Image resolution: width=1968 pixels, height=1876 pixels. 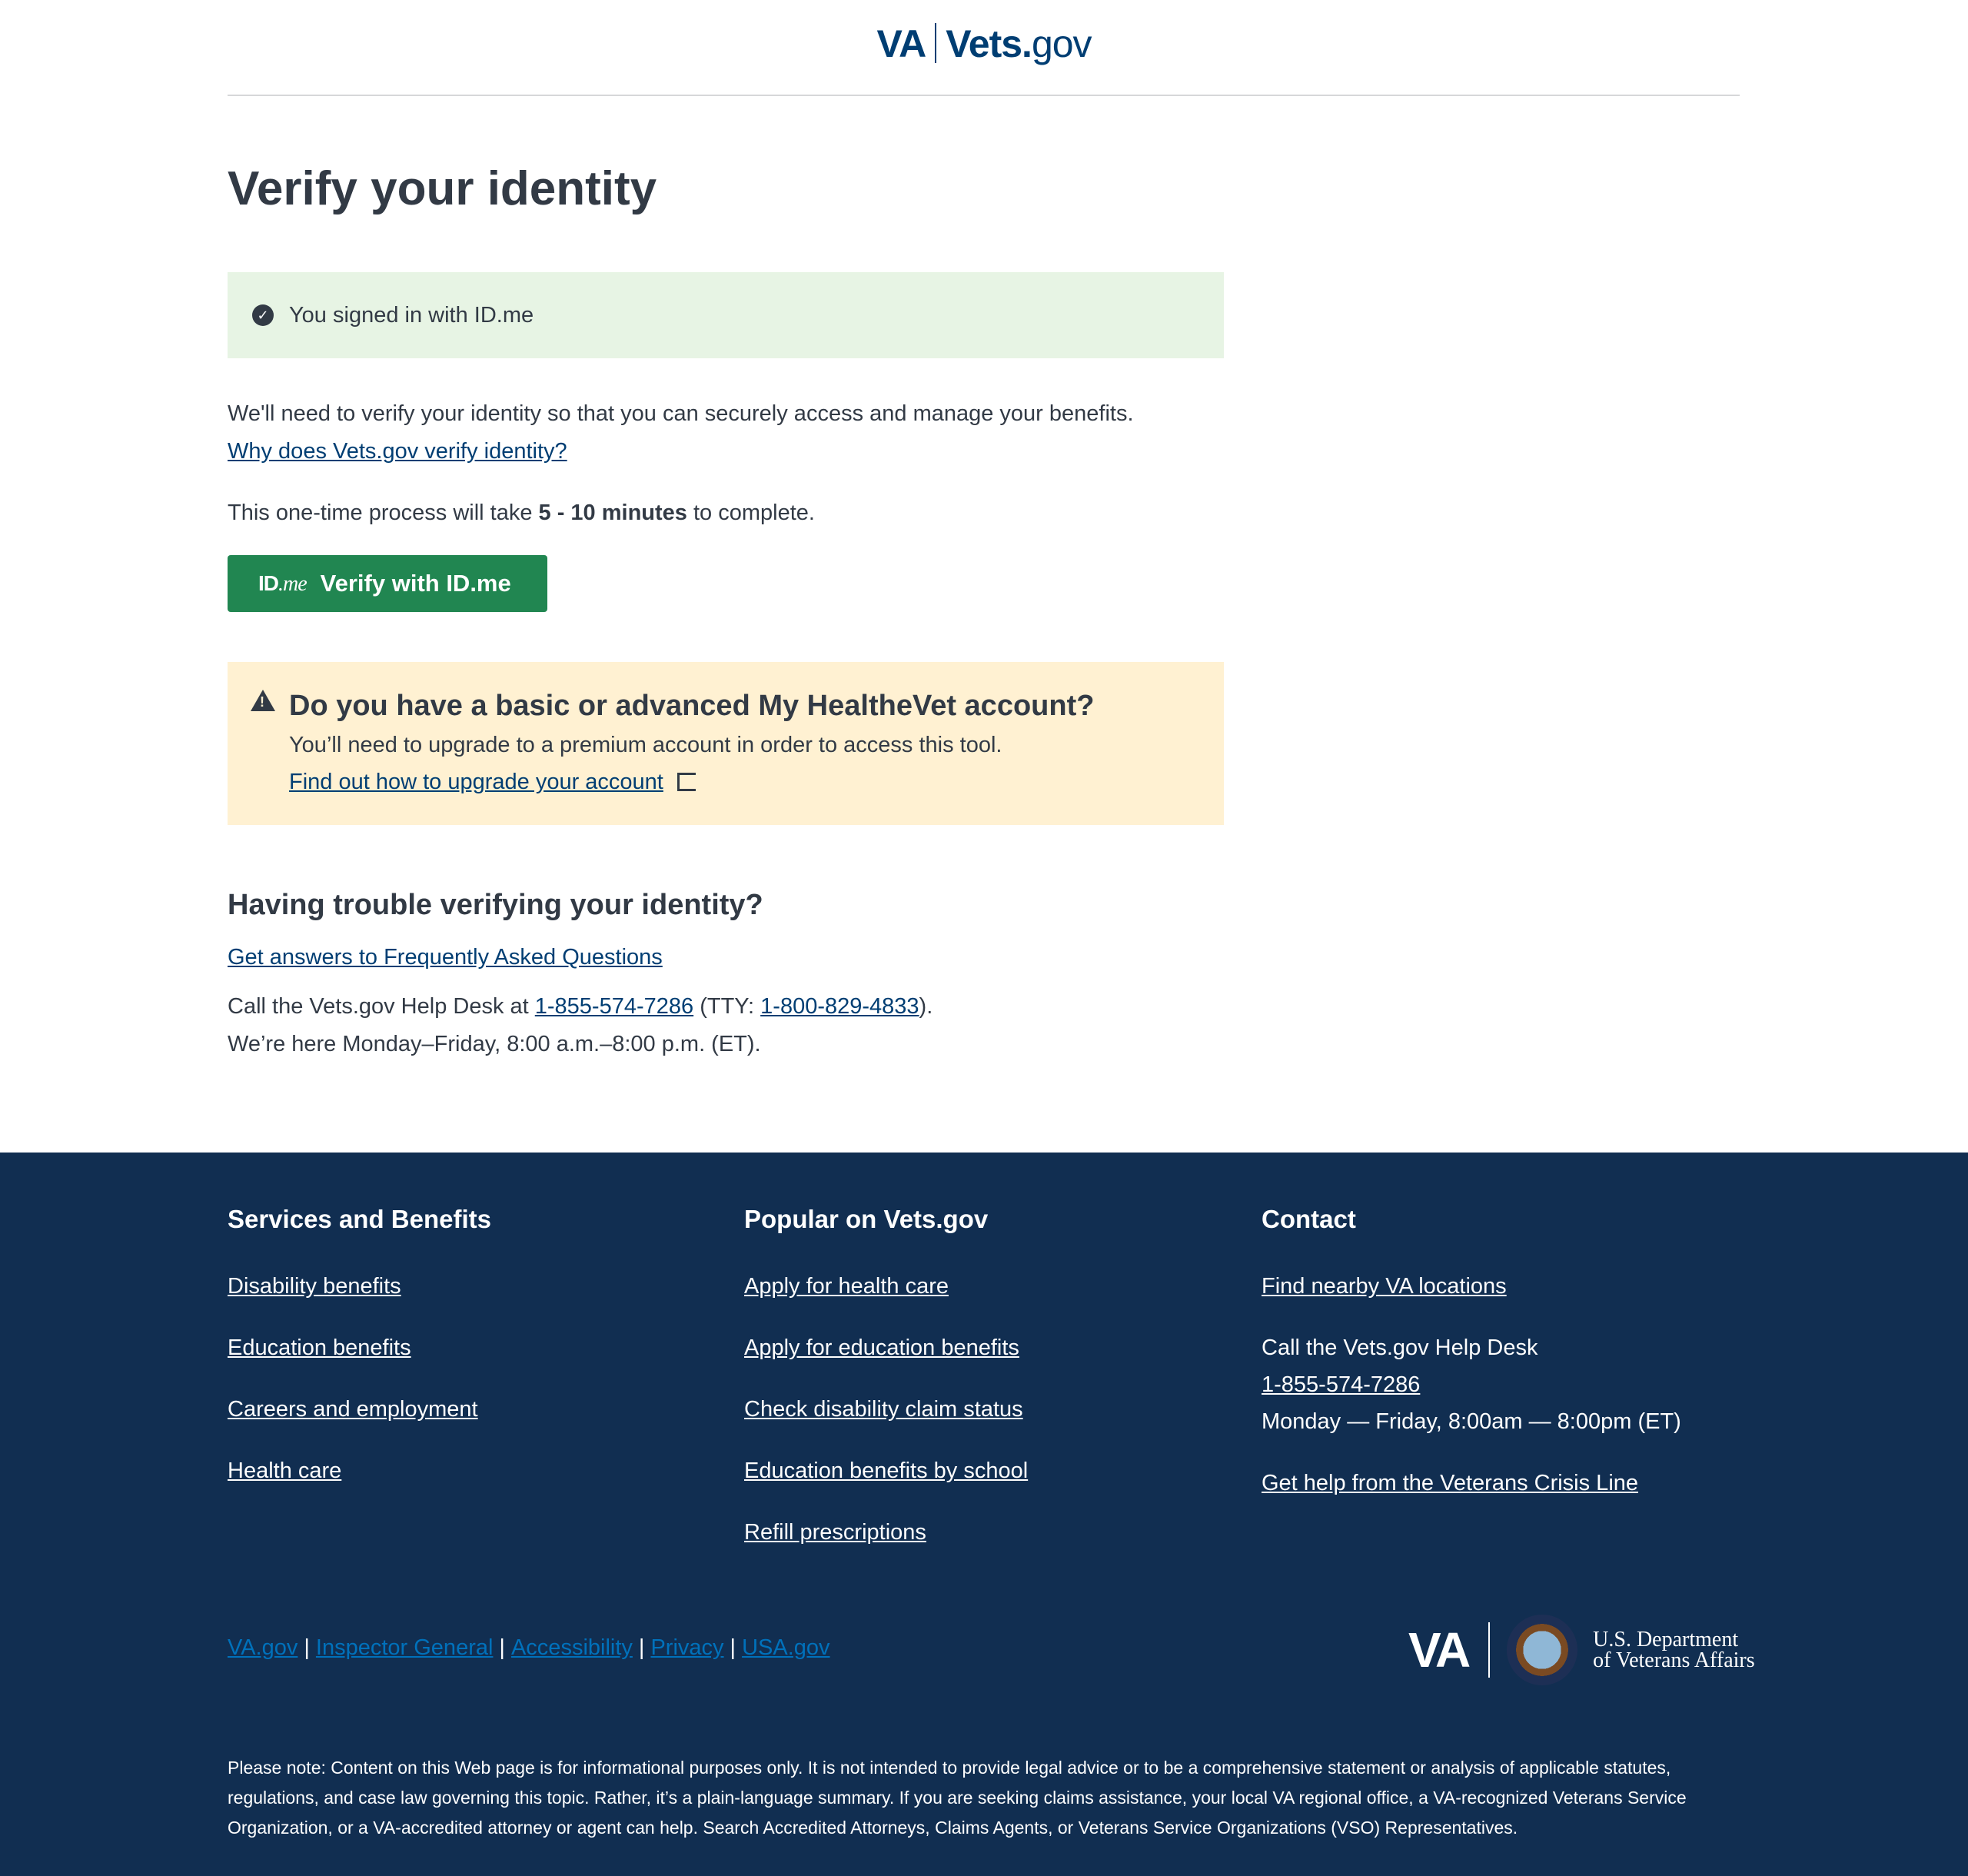 I want to click on footer-link: Apply for health care, so click(x=886, y=1286).